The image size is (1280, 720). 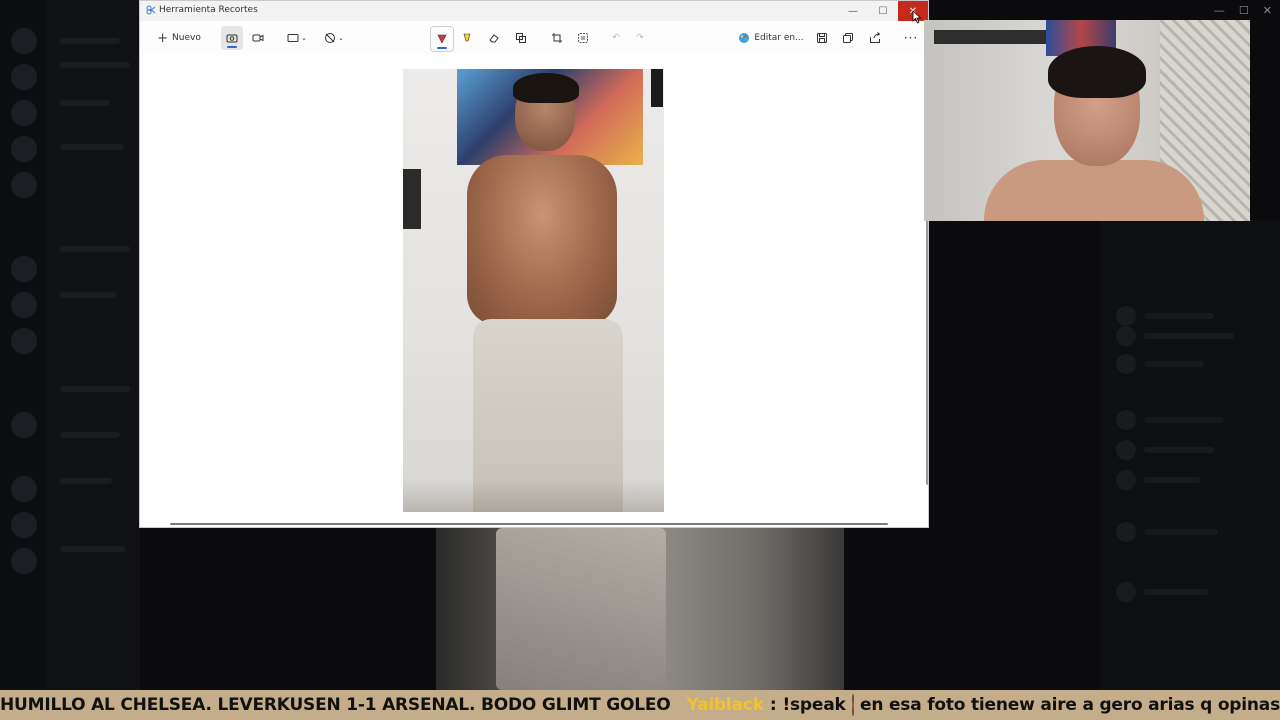 I want to click on delay-dropdown: ⌄, so click(x=334, y=38).